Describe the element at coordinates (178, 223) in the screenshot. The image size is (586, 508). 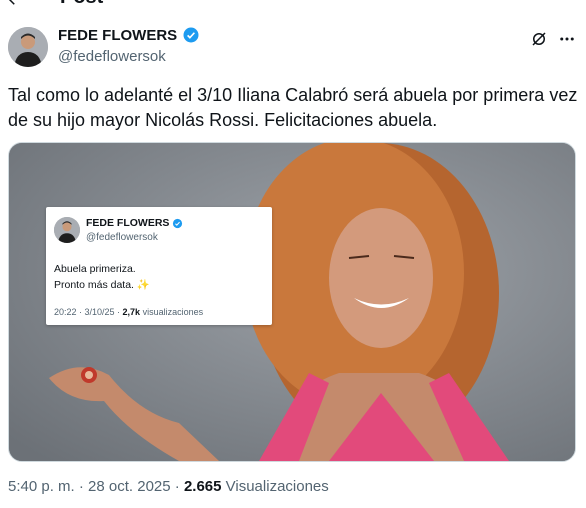
I see `quoted-verified-badge-icon` at that location.